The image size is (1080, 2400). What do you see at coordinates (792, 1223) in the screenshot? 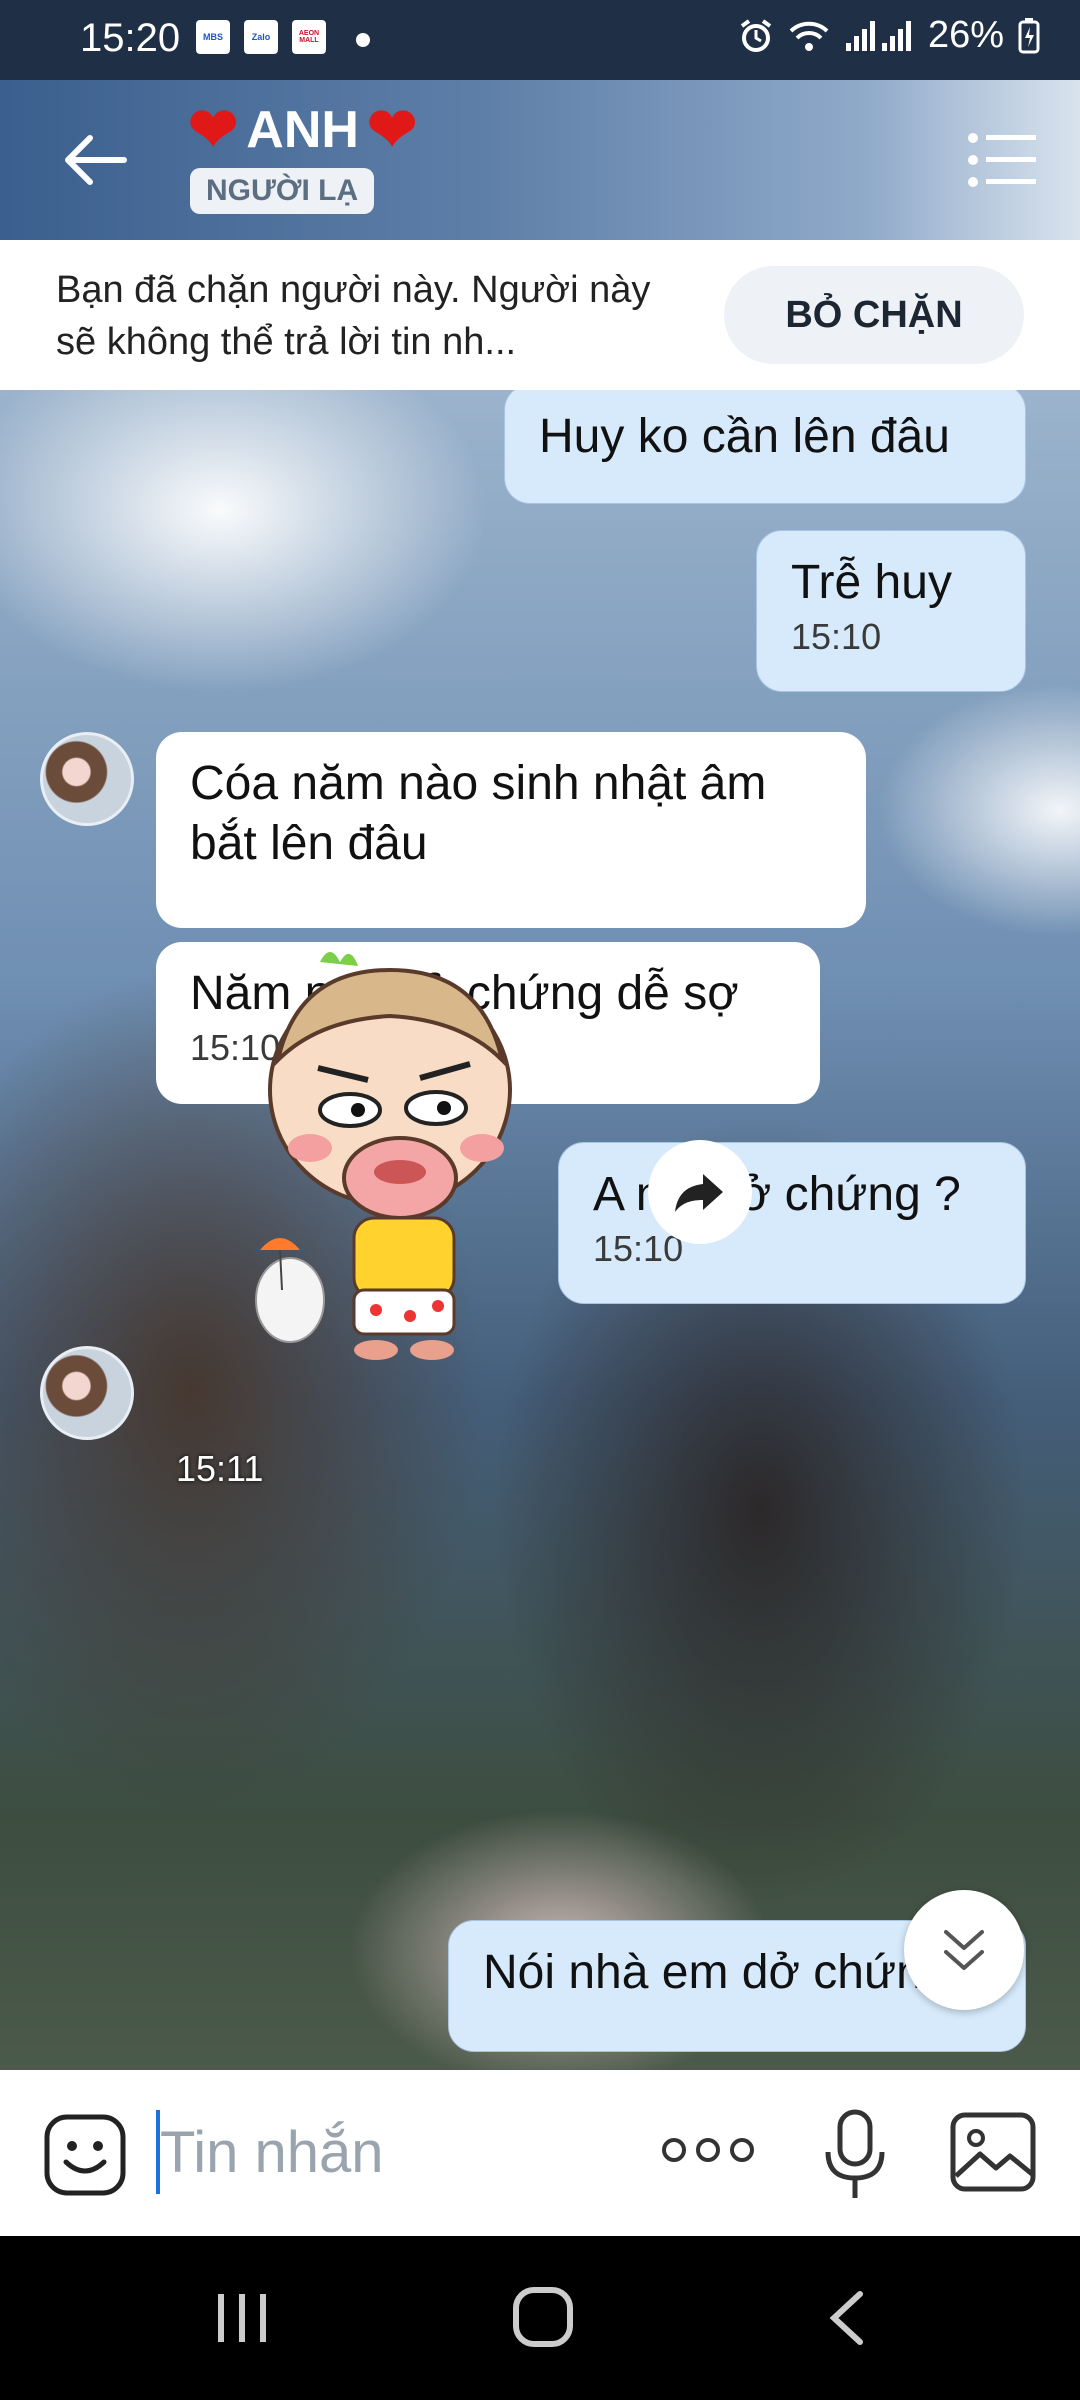
I see `message-bubble-out: A nói dở chứng ? 15:10` at bounding box center [792, 1223].